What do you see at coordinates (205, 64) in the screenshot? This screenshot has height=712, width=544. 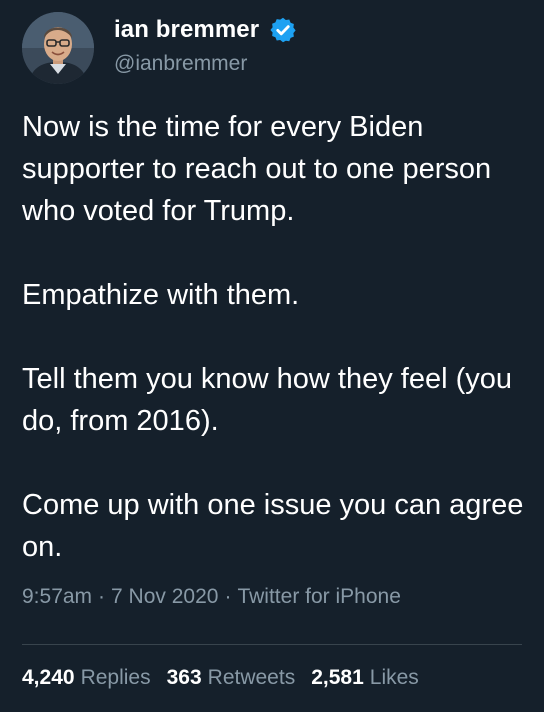 I see `user-handle: @ianbremmer` at bounding box center [205, 64].